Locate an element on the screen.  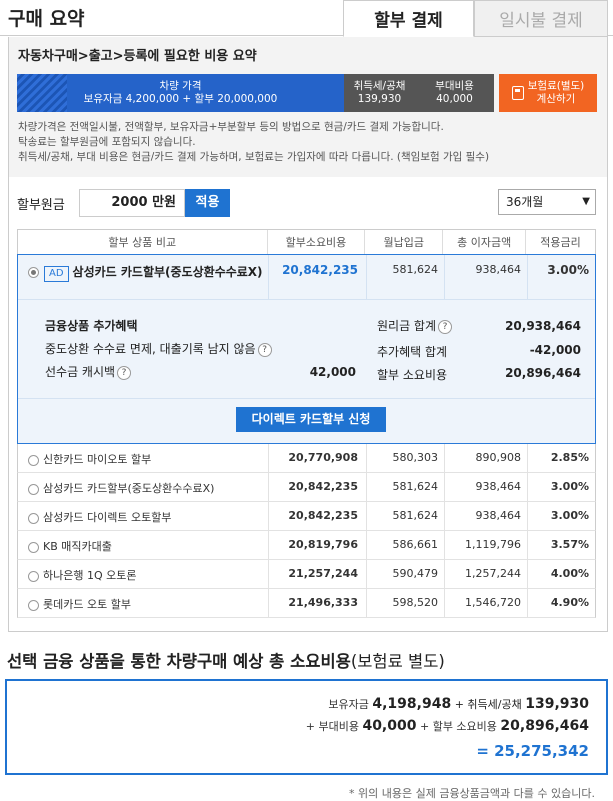
extra-cost-bar: 부대비용 40,000 is located at coordinates (454, 93).